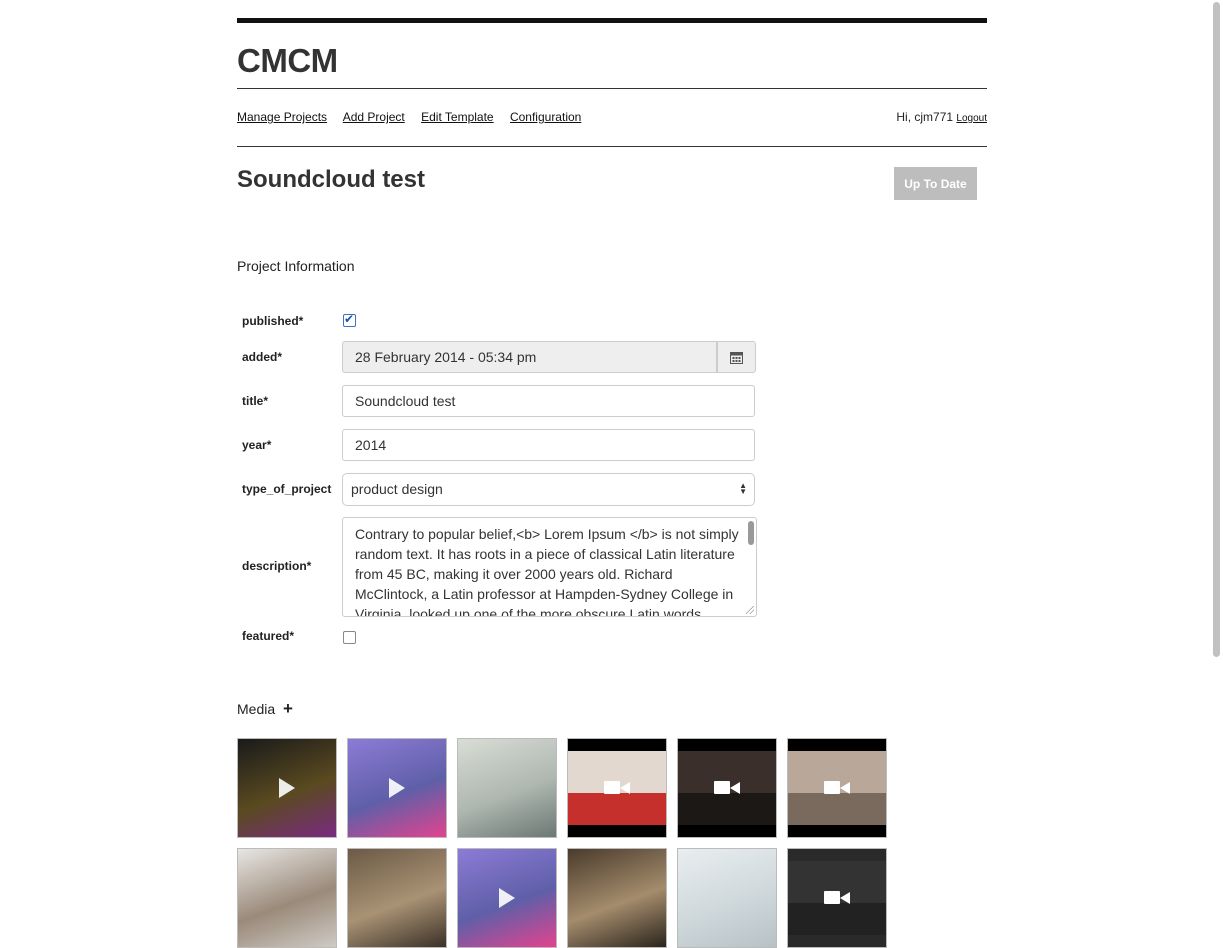  I want to click on featured-label: featured*, so click(268, 636).